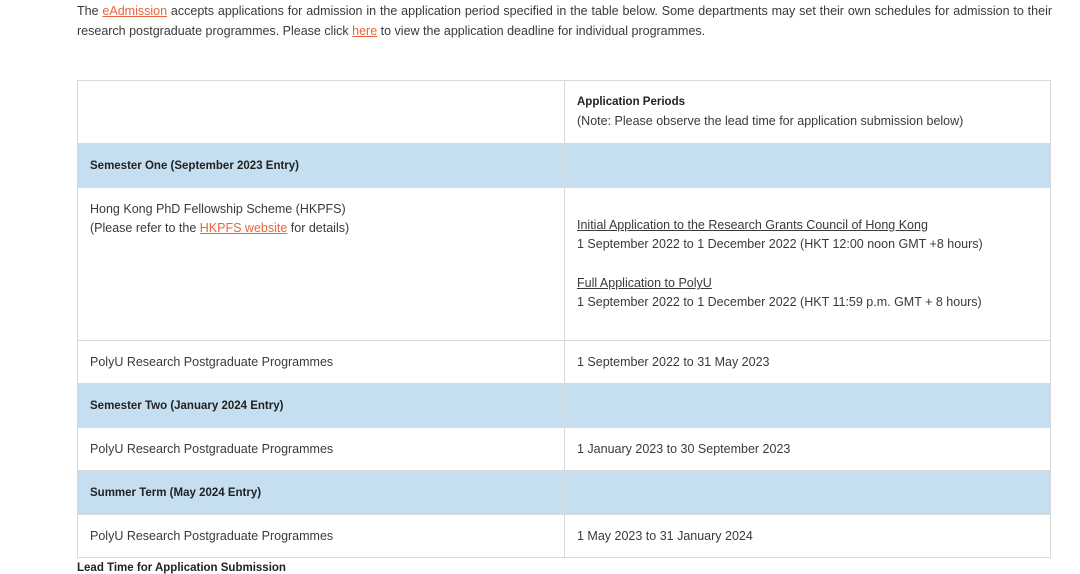  Describe the element at coordinates (134, 11) in the screenshot. I see `eadmission-link: eAdmission` at that location.